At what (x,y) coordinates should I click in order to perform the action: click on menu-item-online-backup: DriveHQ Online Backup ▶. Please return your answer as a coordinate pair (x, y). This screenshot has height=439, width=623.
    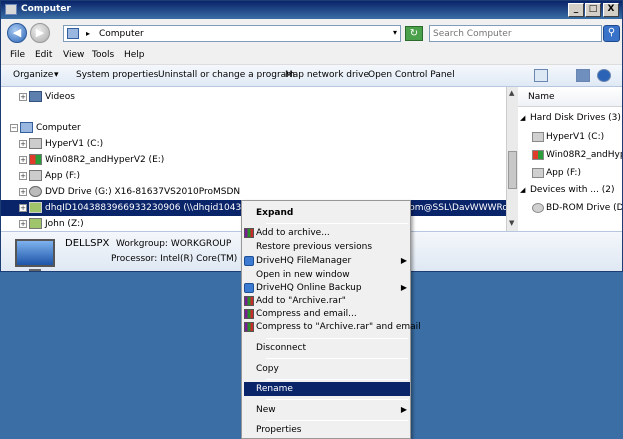
    Looking at the image, I should click on (327, 288).